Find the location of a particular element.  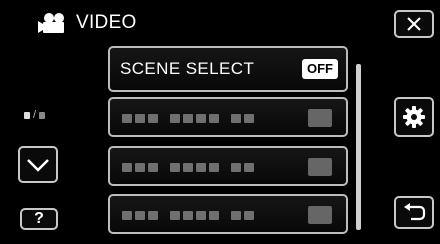

scrollbar is located at coordinates (358, 147).